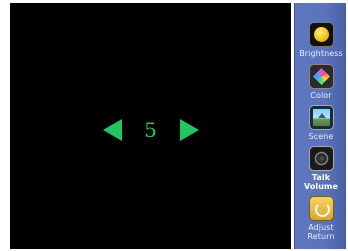  I want to click on increase-arrow-icon, so click(189, 130).